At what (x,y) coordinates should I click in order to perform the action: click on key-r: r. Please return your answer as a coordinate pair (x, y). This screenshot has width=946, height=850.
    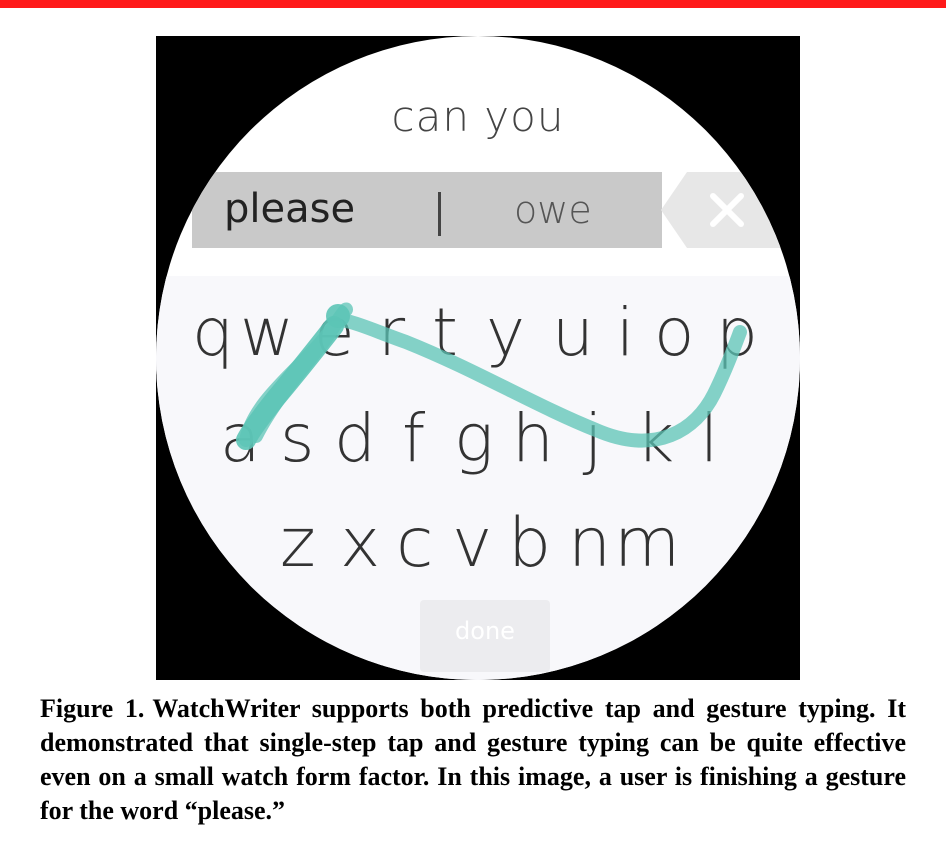
    Looking at the image, I should click on (391, 333).